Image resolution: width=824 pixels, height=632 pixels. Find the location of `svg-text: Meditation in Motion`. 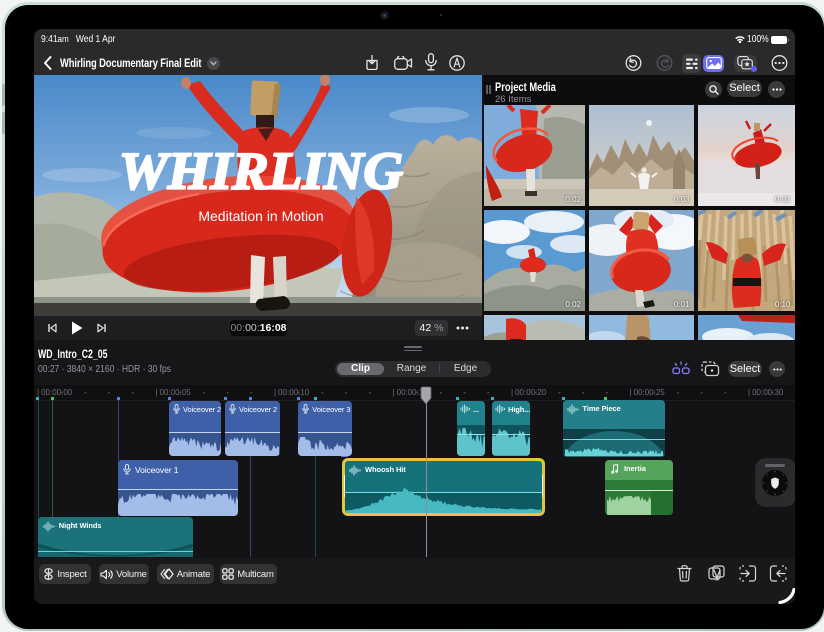

svg-text: Meditation in Motion is located at coordinates (260, 216).